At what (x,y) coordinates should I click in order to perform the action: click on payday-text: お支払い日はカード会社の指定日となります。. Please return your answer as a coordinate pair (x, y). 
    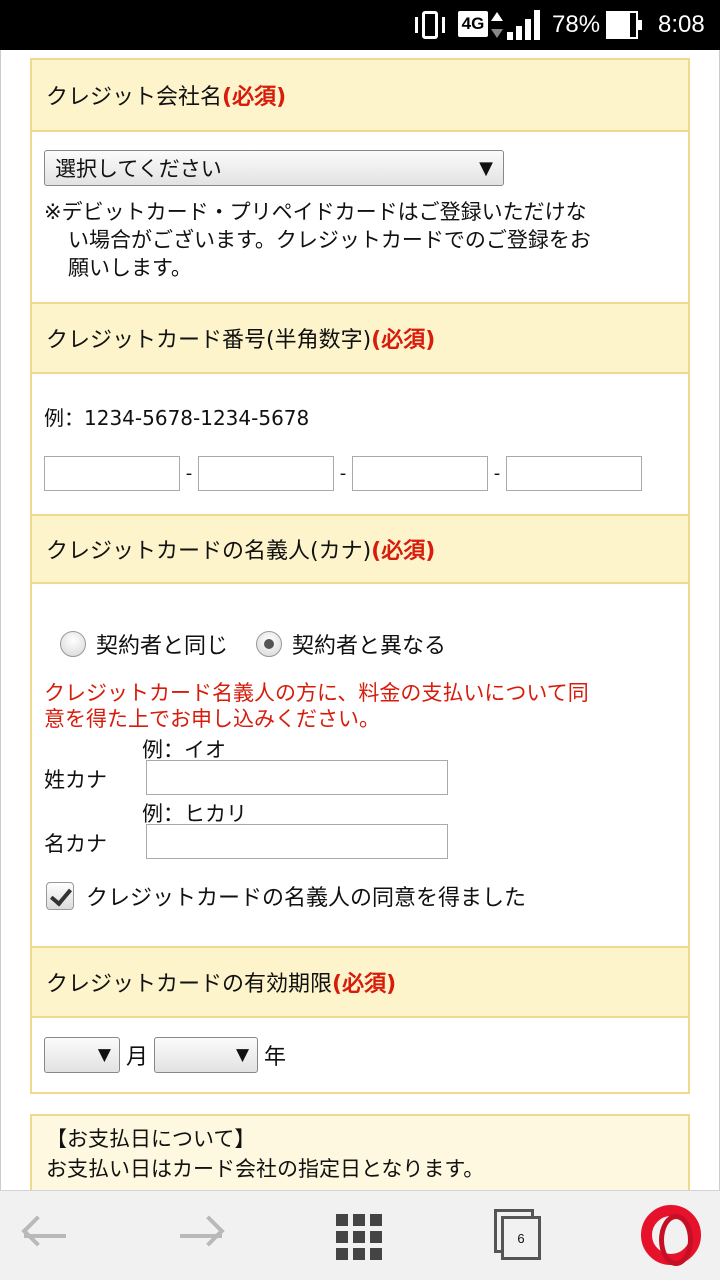
    Looking at the image, I should click on (265, 1169).